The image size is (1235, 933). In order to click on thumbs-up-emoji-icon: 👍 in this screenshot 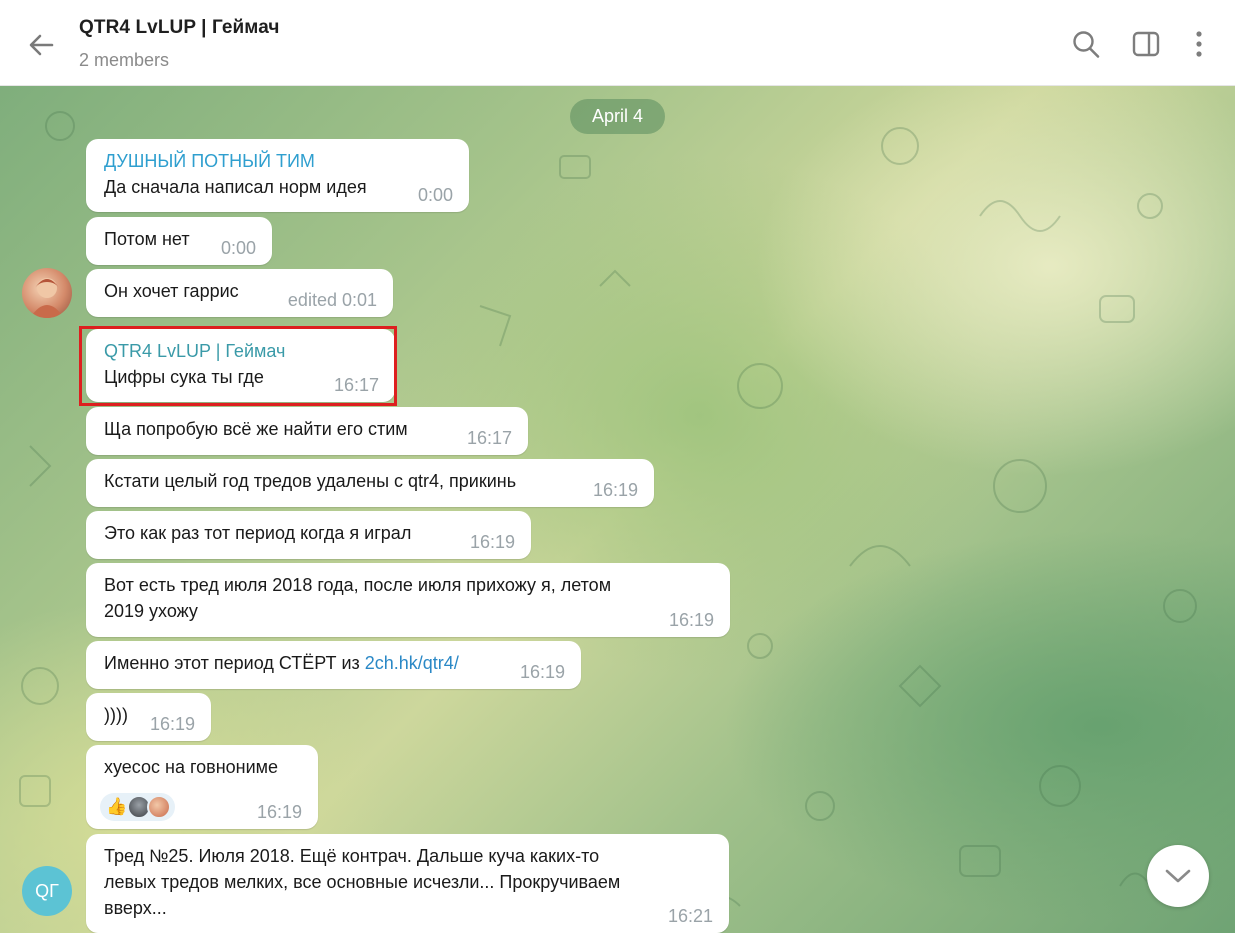, I will do `click(117, 806)`.